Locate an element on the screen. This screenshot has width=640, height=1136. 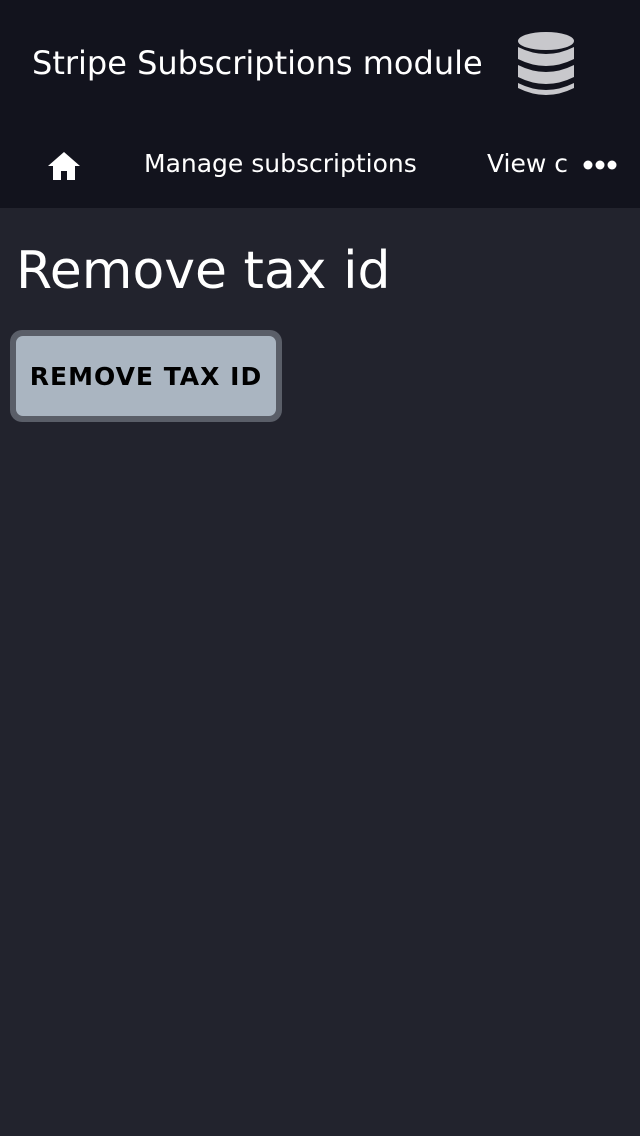
remove-tax-id-button: REMOVE TAX ID is located at coordinates (146, 376).